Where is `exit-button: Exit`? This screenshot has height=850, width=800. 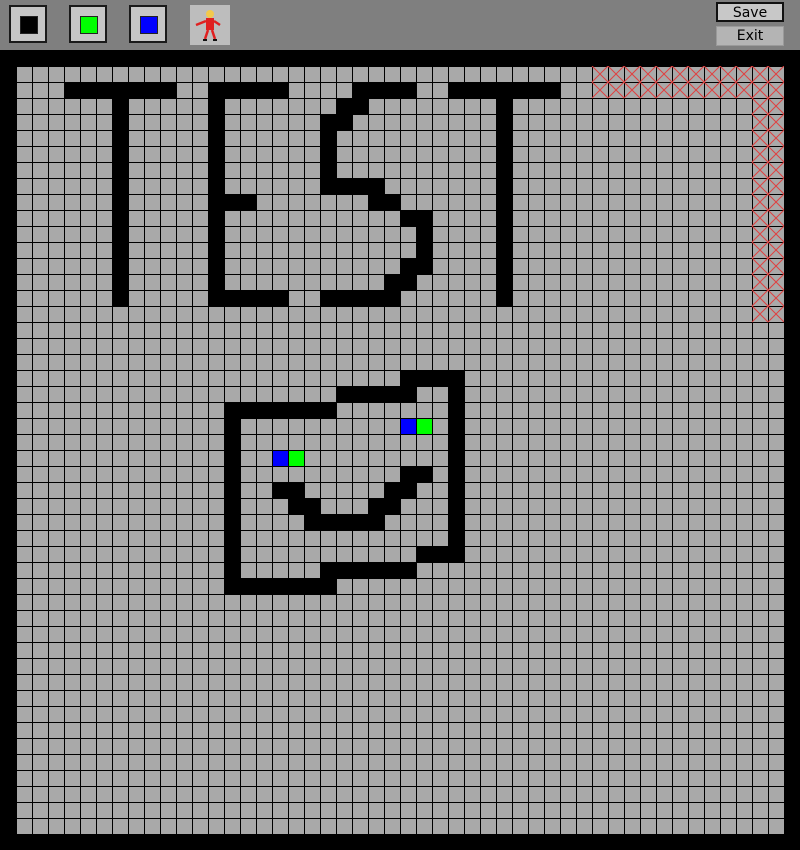
exit-button: Exit is located at coordinates (750, 36).